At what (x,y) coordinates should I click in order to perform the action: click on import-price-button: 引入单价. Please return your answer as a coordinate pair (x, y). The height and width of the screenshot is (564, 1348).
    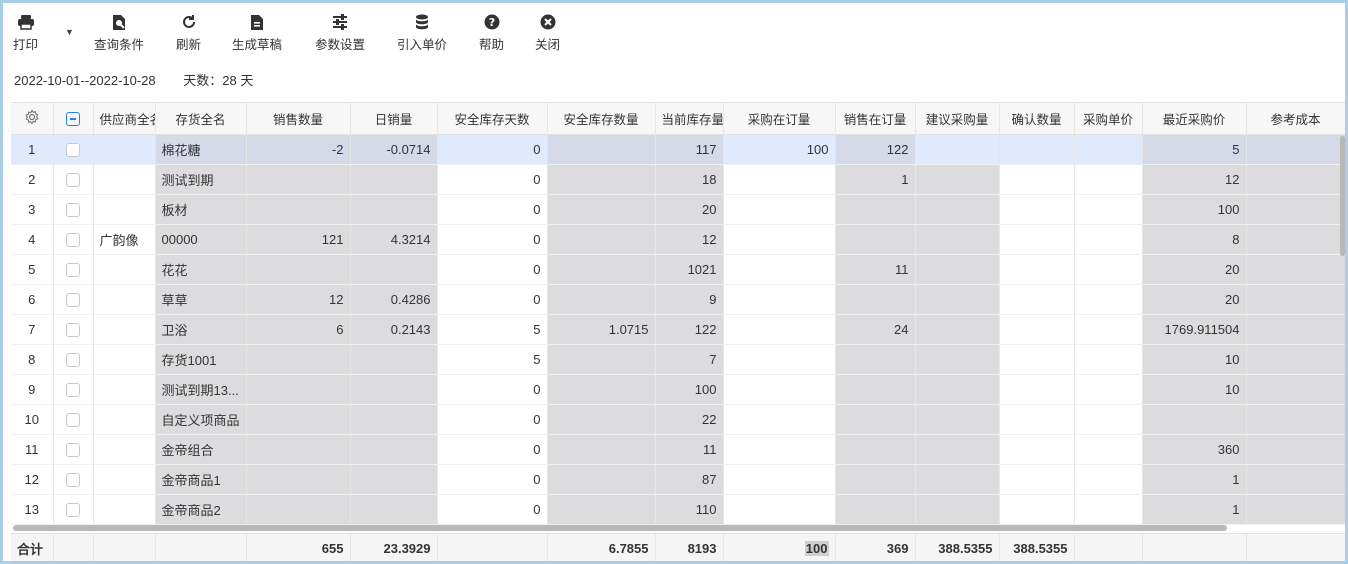
    Looking at the image, I should click on (422, 33).